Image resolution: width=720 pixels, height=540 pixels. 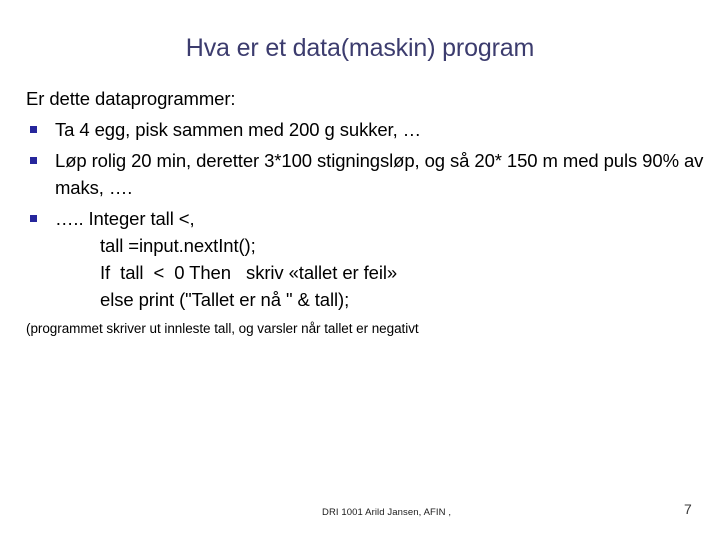 I want to click on list-item-label: ….. Integer tall <,, so click(x=125, y=218).